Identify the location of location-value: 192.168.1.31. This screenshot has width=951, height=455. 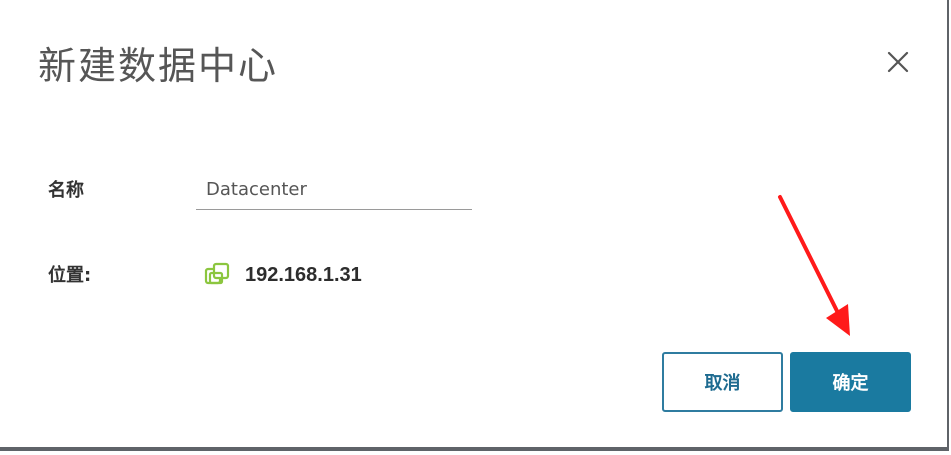
(283, 275).